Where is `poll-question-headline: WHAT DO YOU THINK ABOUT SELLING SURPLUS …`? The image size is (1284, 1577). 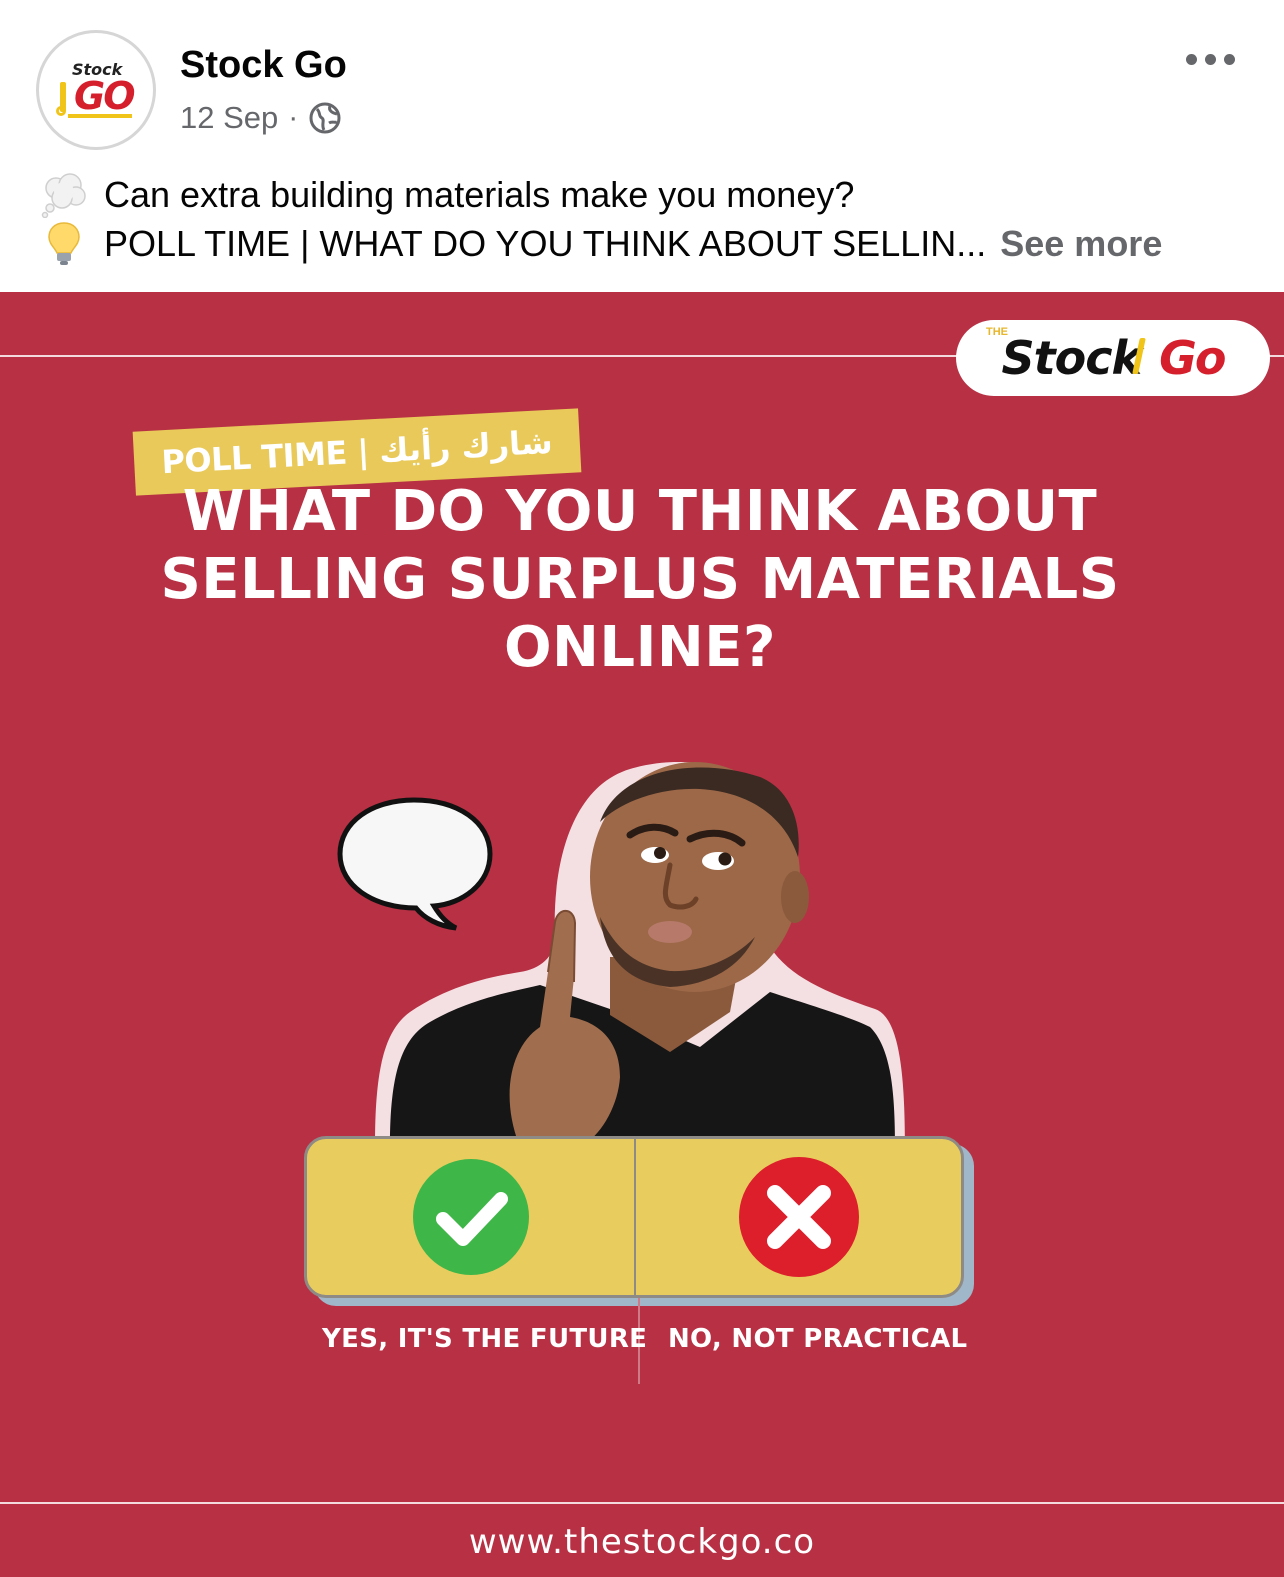
poll-question-headline: WHAT DO YOU THINK ABOUT SELLING SURPLUS … is located at coordinates (640, 579).